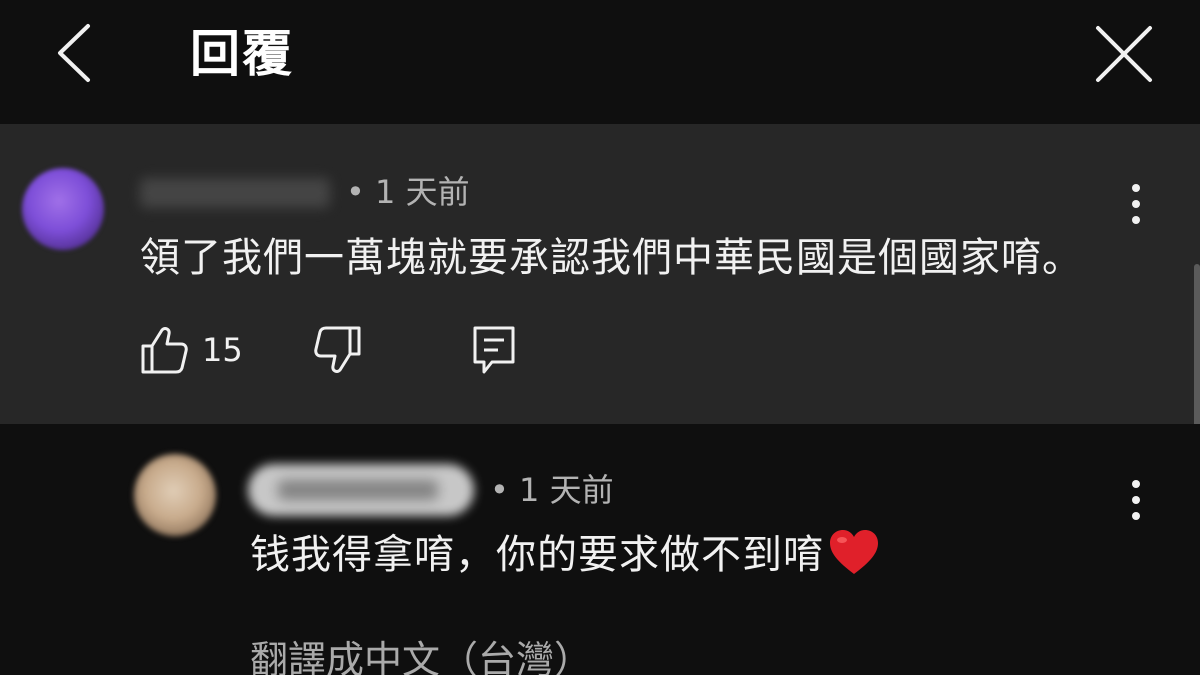 This screenshot has width=1200, height=675. I want to click on thumb-up-icon, so click(164, 350).